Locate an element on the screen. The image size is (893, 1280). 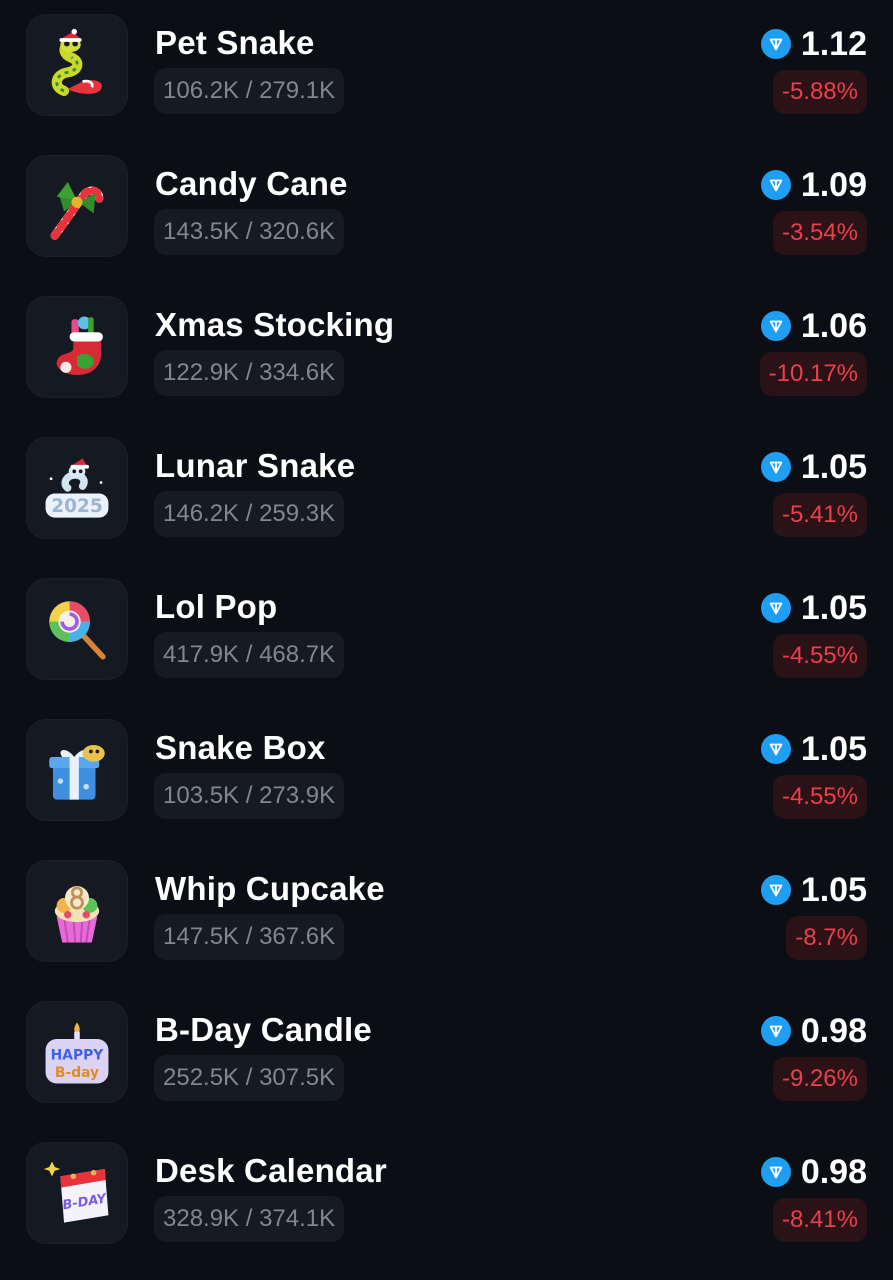
lunar-snake-icon: 2025 is located at coordinates (77, 488).